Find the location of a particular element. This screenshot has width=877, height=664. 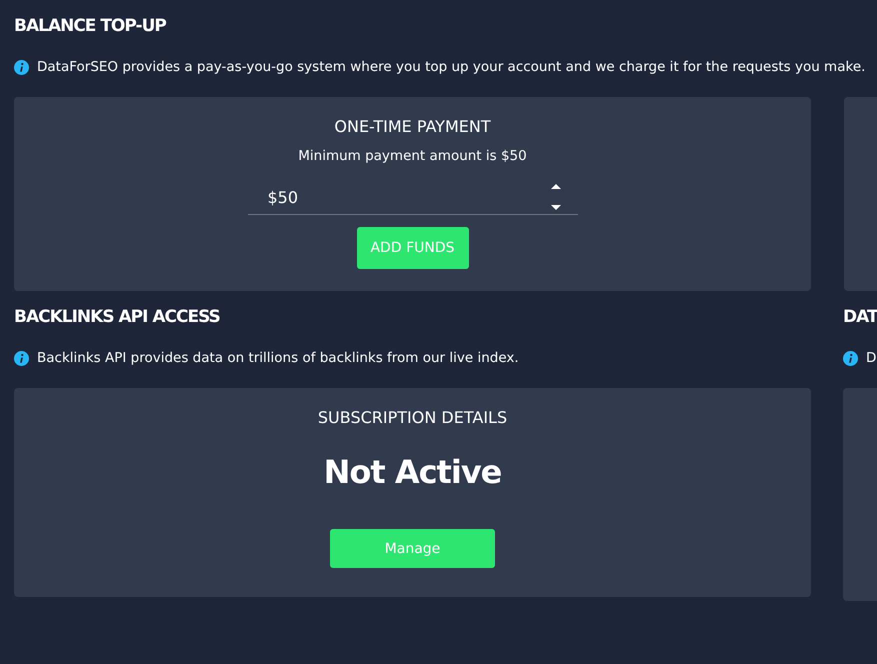

add-funds-button: ADD FUNDS is located at coordinates (412, 248).